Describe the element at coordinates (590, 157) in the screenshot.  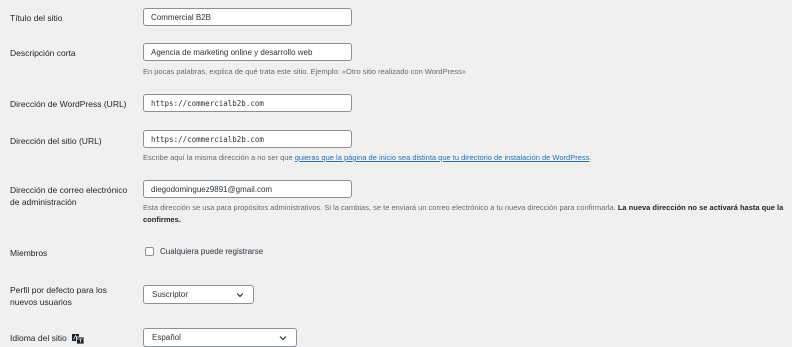
I see `site-address-description-end: .` at that location.